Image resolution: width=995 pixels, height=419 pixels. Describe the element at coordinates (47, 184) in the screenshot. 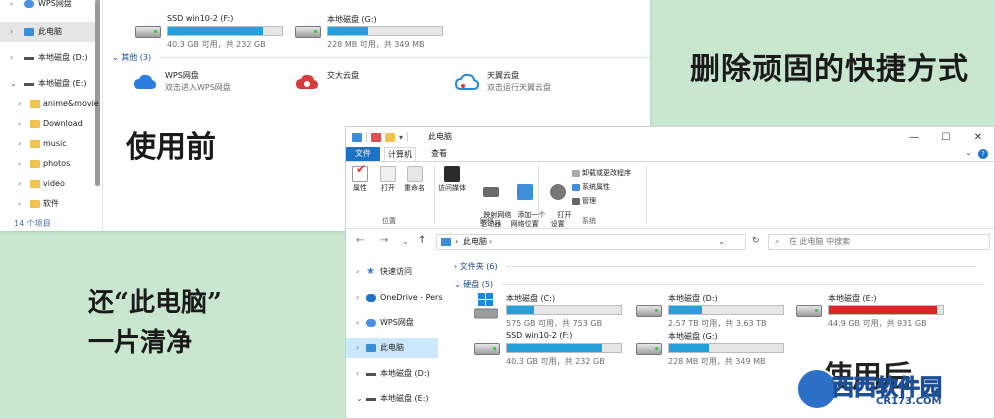

I see `nav-item-folder: › video` at that location.